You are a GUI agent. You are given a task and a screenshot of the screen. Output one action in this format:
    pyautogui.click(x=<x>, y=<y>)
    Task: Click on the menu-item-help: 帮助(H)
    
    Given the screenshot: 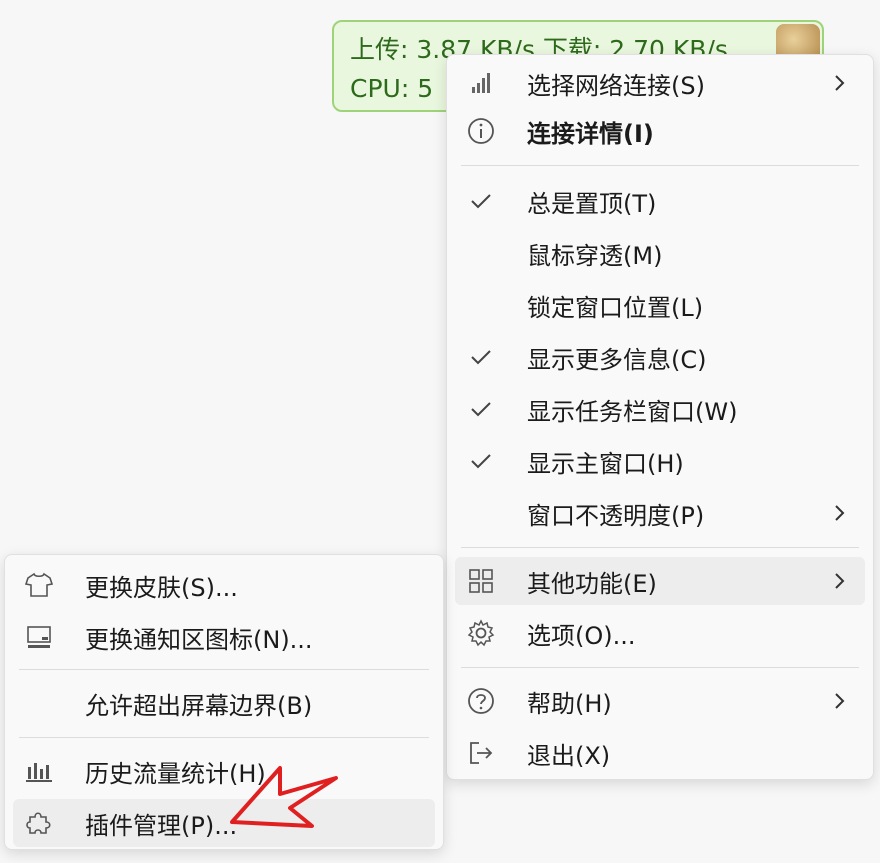 What is the action you would take?
    pyautogui.click(x=660, y=701)
    